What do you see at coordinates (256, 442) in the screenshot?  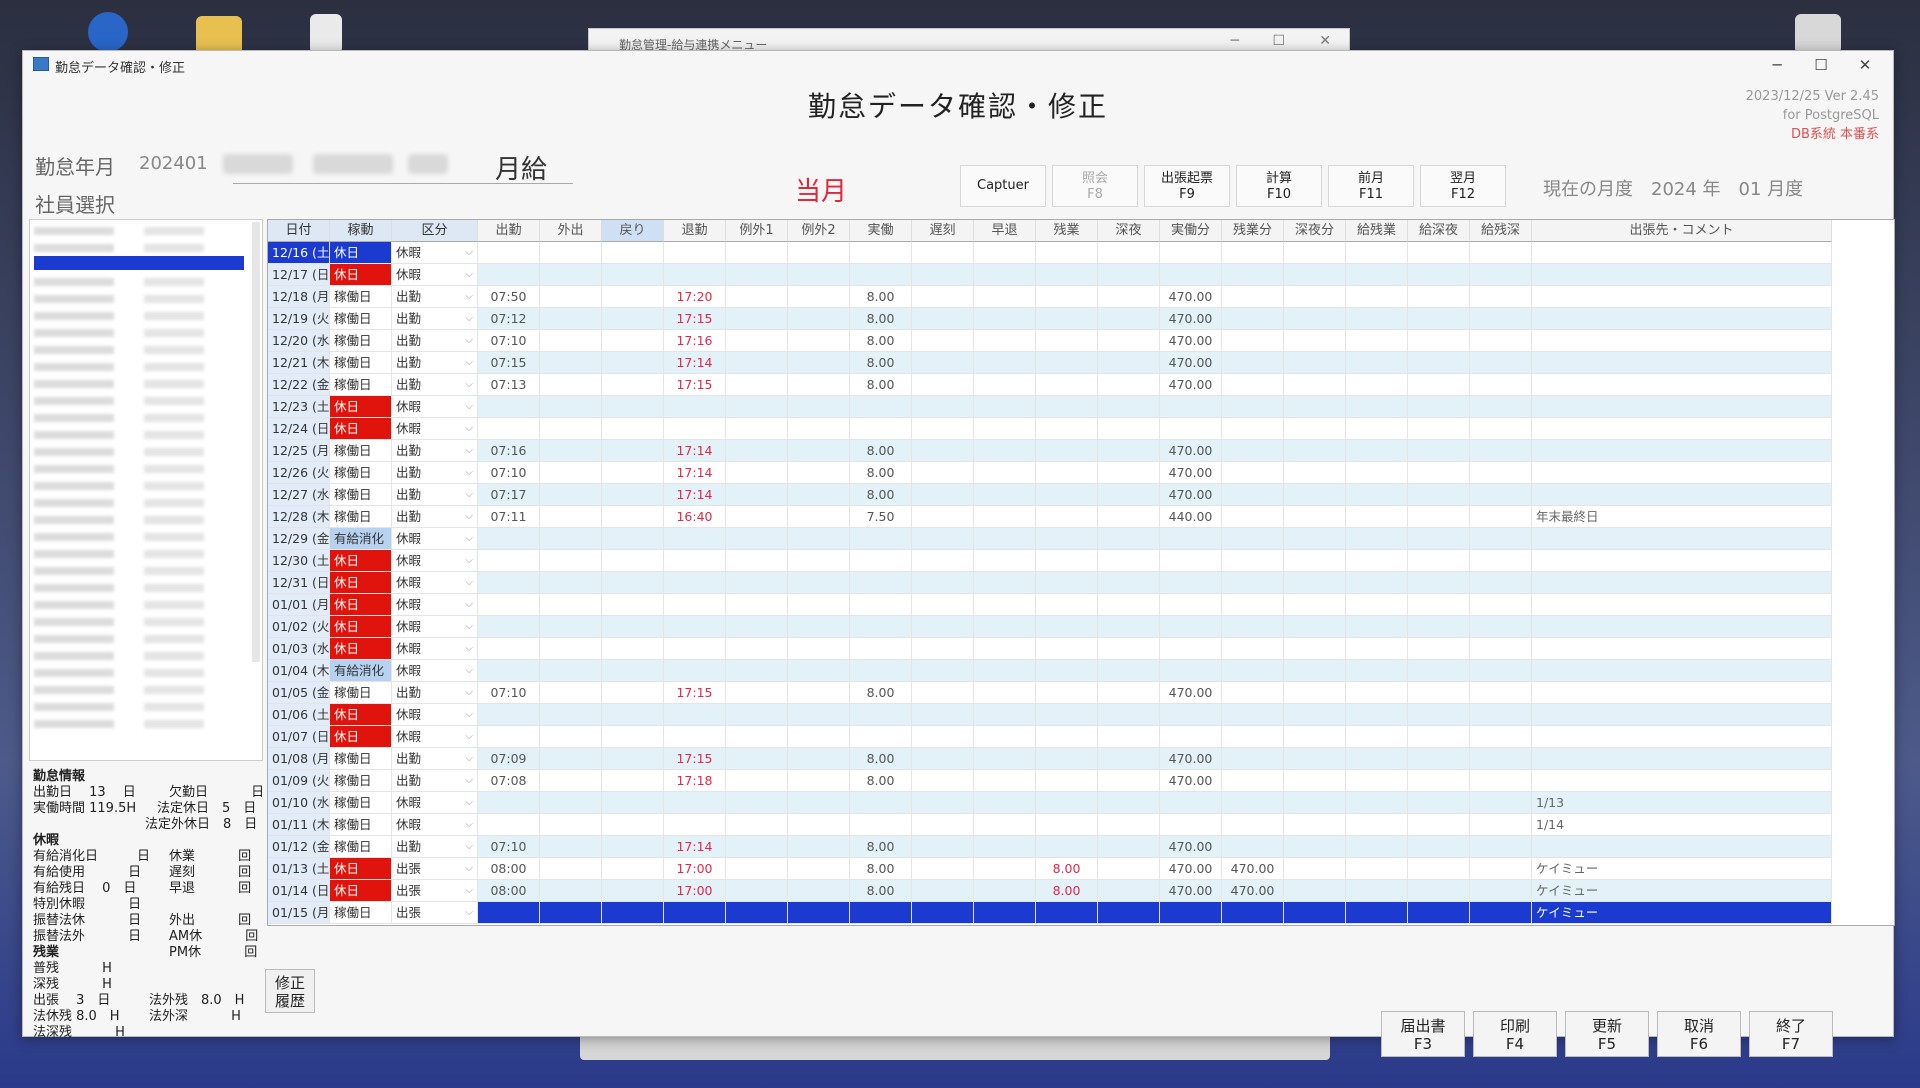 I see `scrollbar` at bounding box center [256, 442].